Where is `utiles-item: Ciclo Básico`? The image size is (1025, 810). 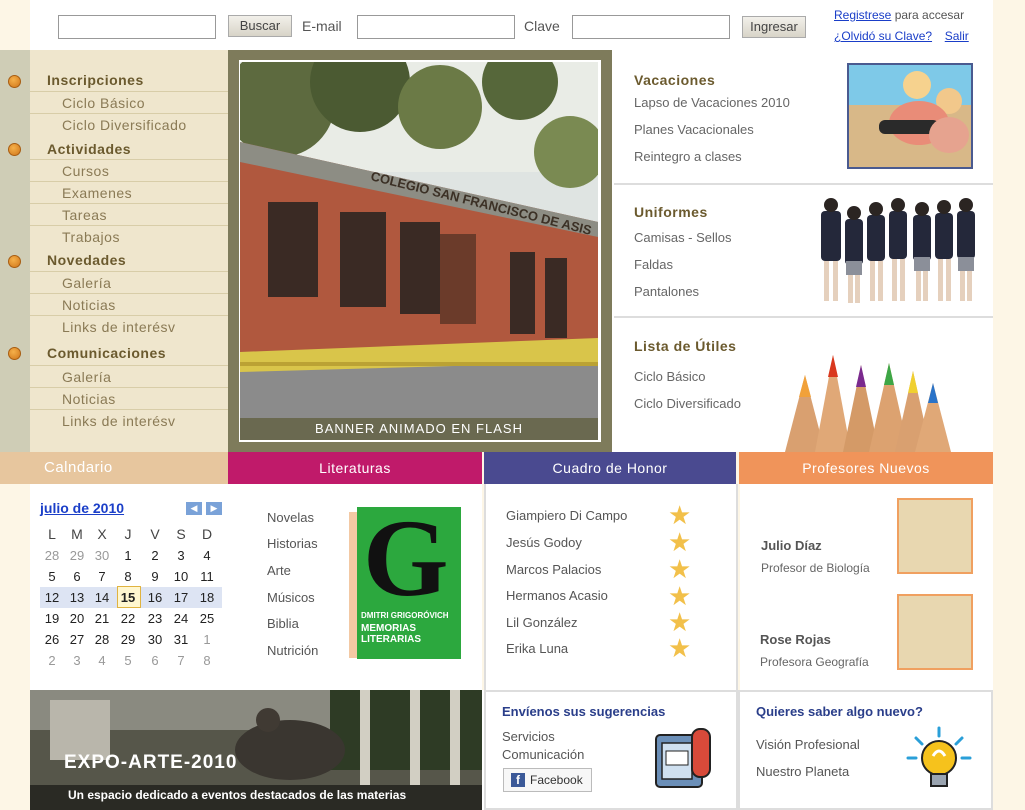 utiles-item: Ciclo Básico is located at coordinates (670, 376).